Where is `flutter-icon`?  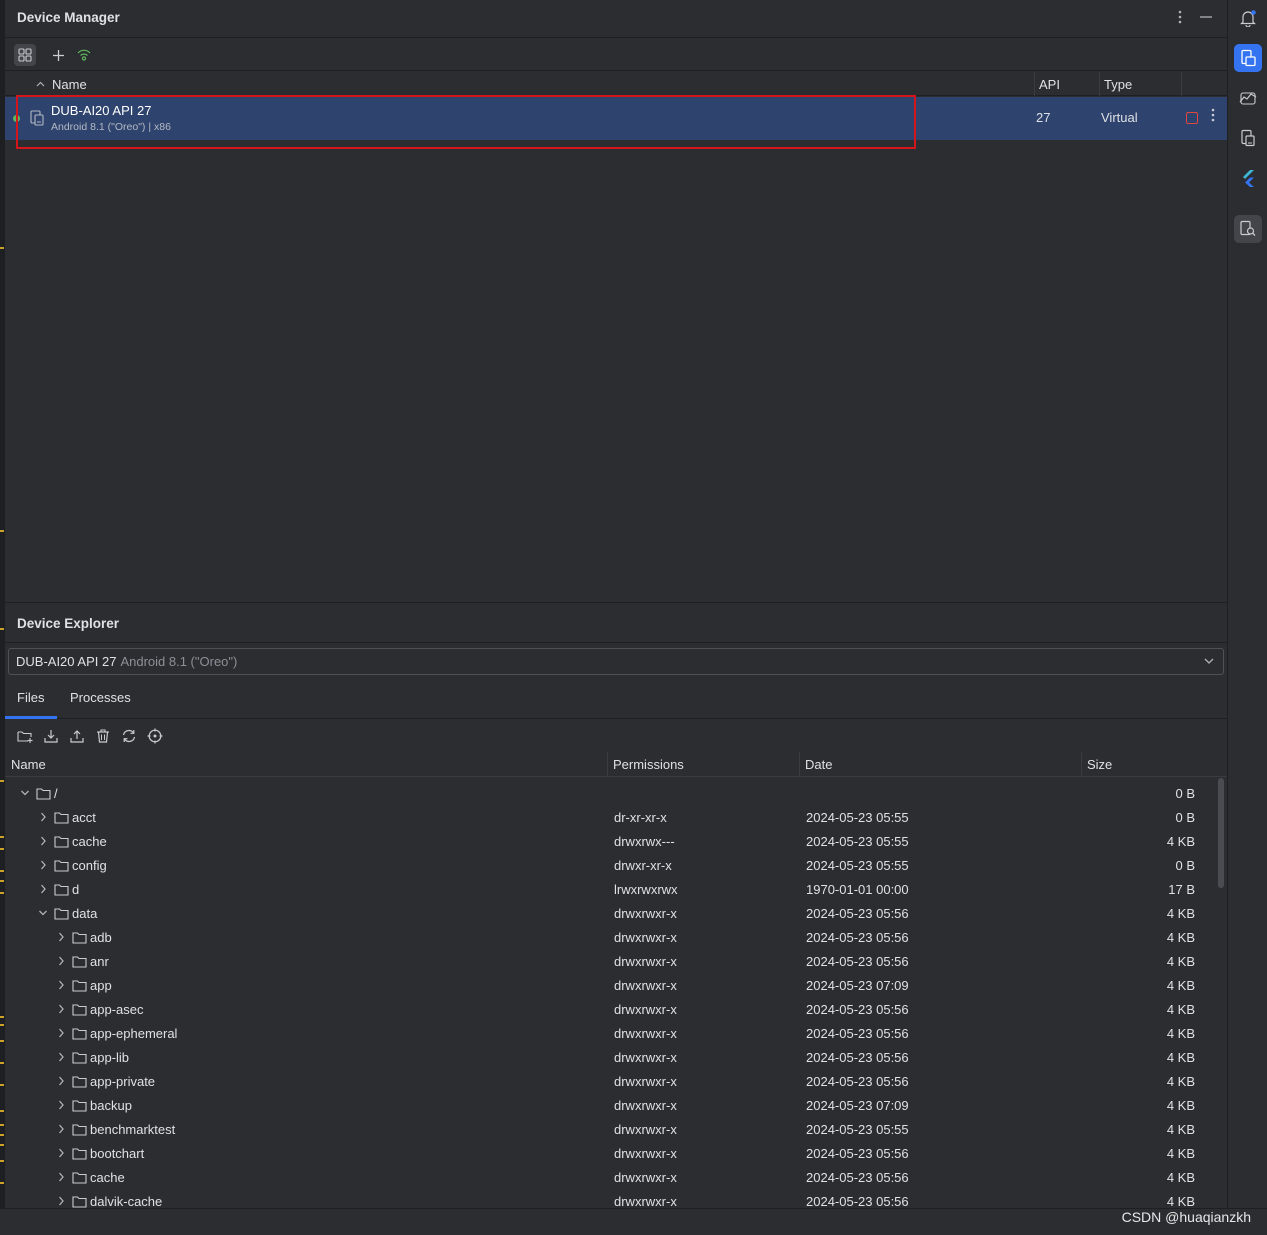 flutter-icon is located at coordinates (1248, 178).